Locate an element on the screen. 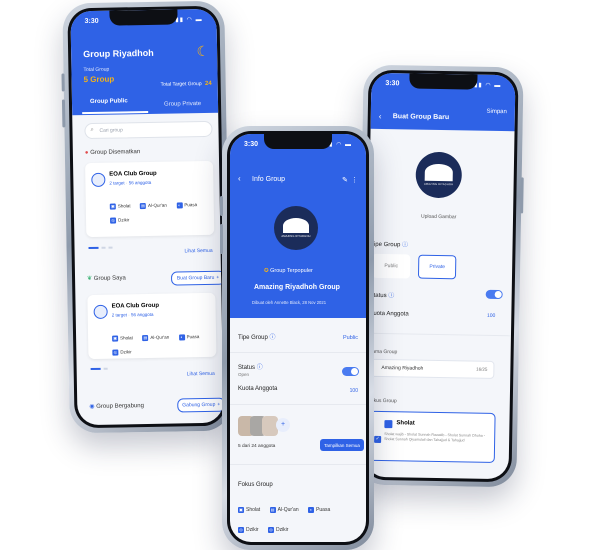 This screenshot has height=550, width=590. tampilkan-semua-button: Tampilkan Semua is located at coordinates (342, 445).